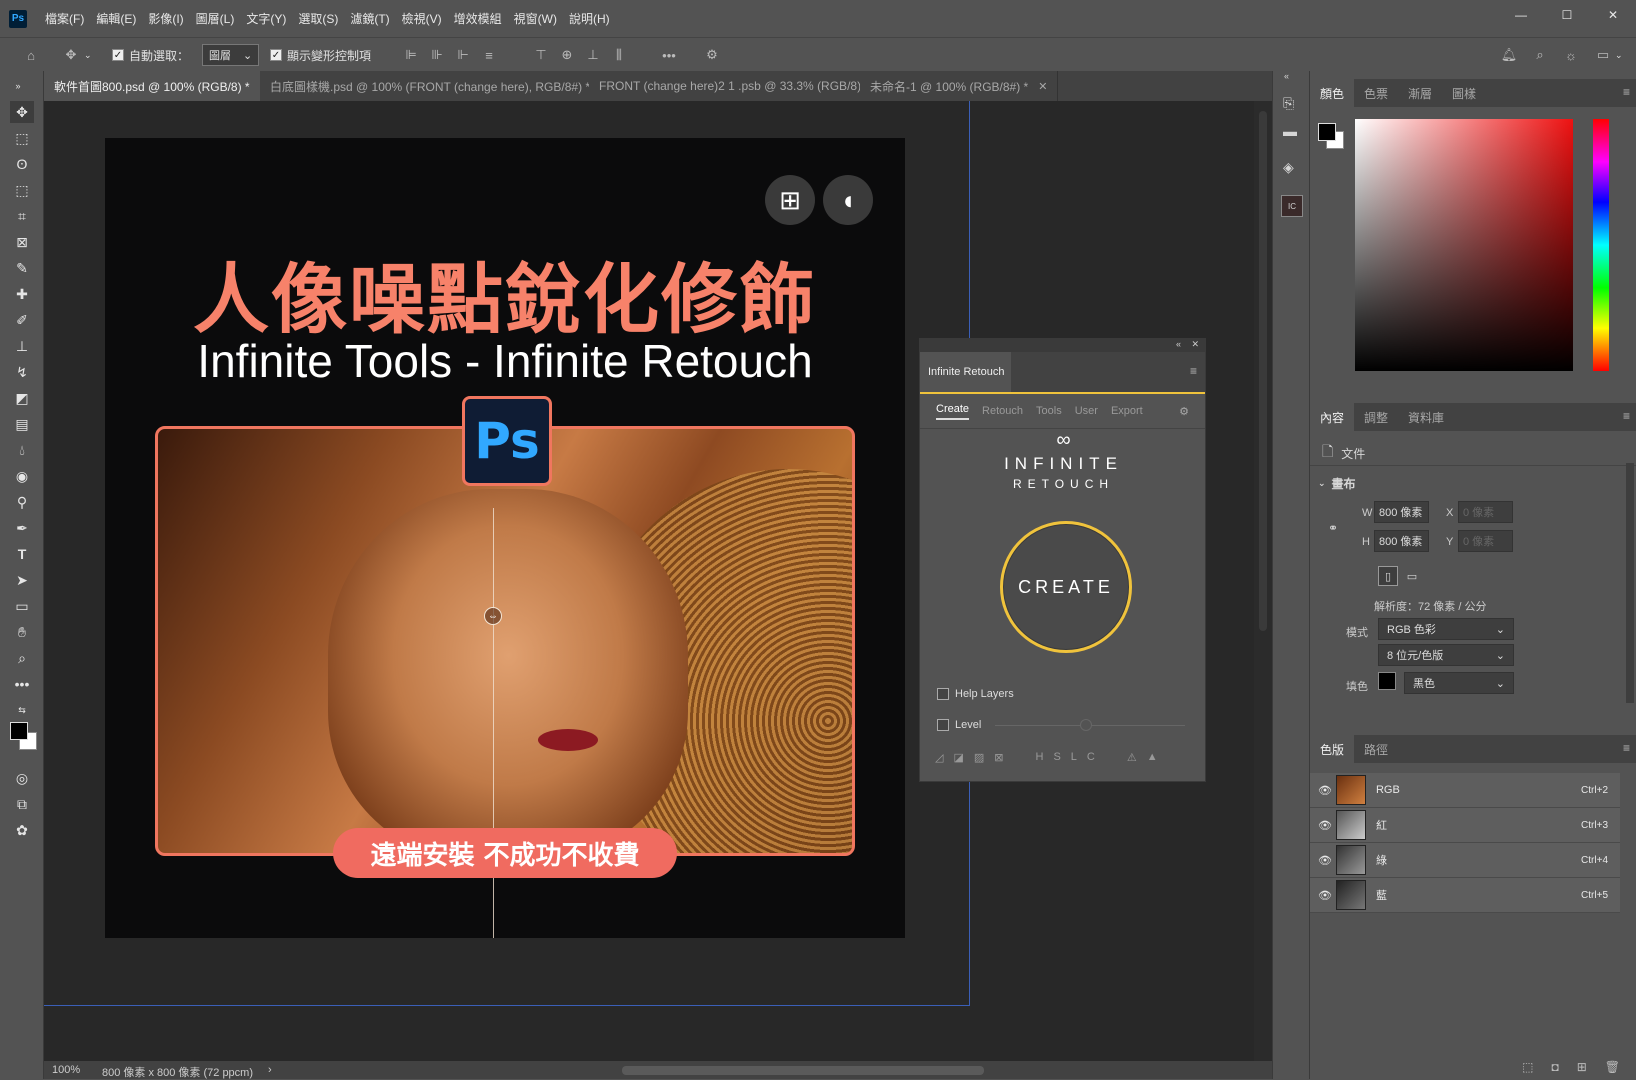 Image resolution: width=1636 pixels, height=1080 pixels. Describe the element at coordinates (31, 55) in the screenshot. I see `home-icon: ⌂` at that location.